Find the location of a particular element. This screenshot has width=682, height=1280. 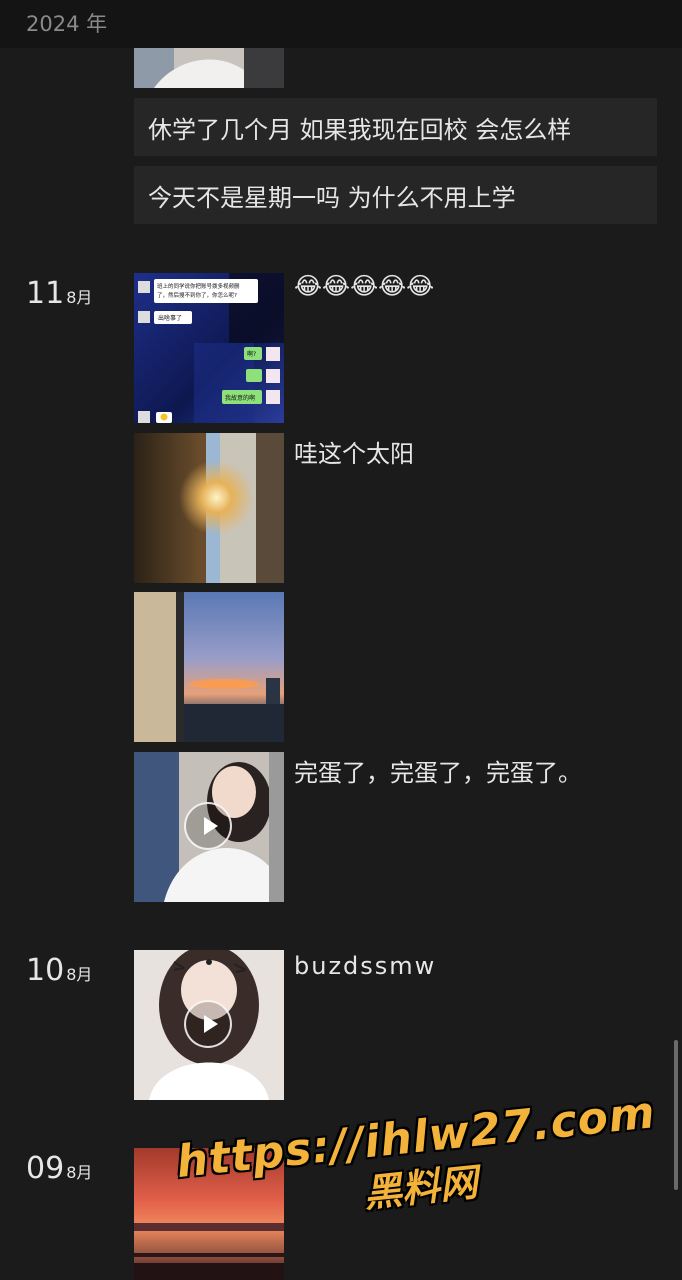

date-day: 11 is located at coordinates (45, 293).